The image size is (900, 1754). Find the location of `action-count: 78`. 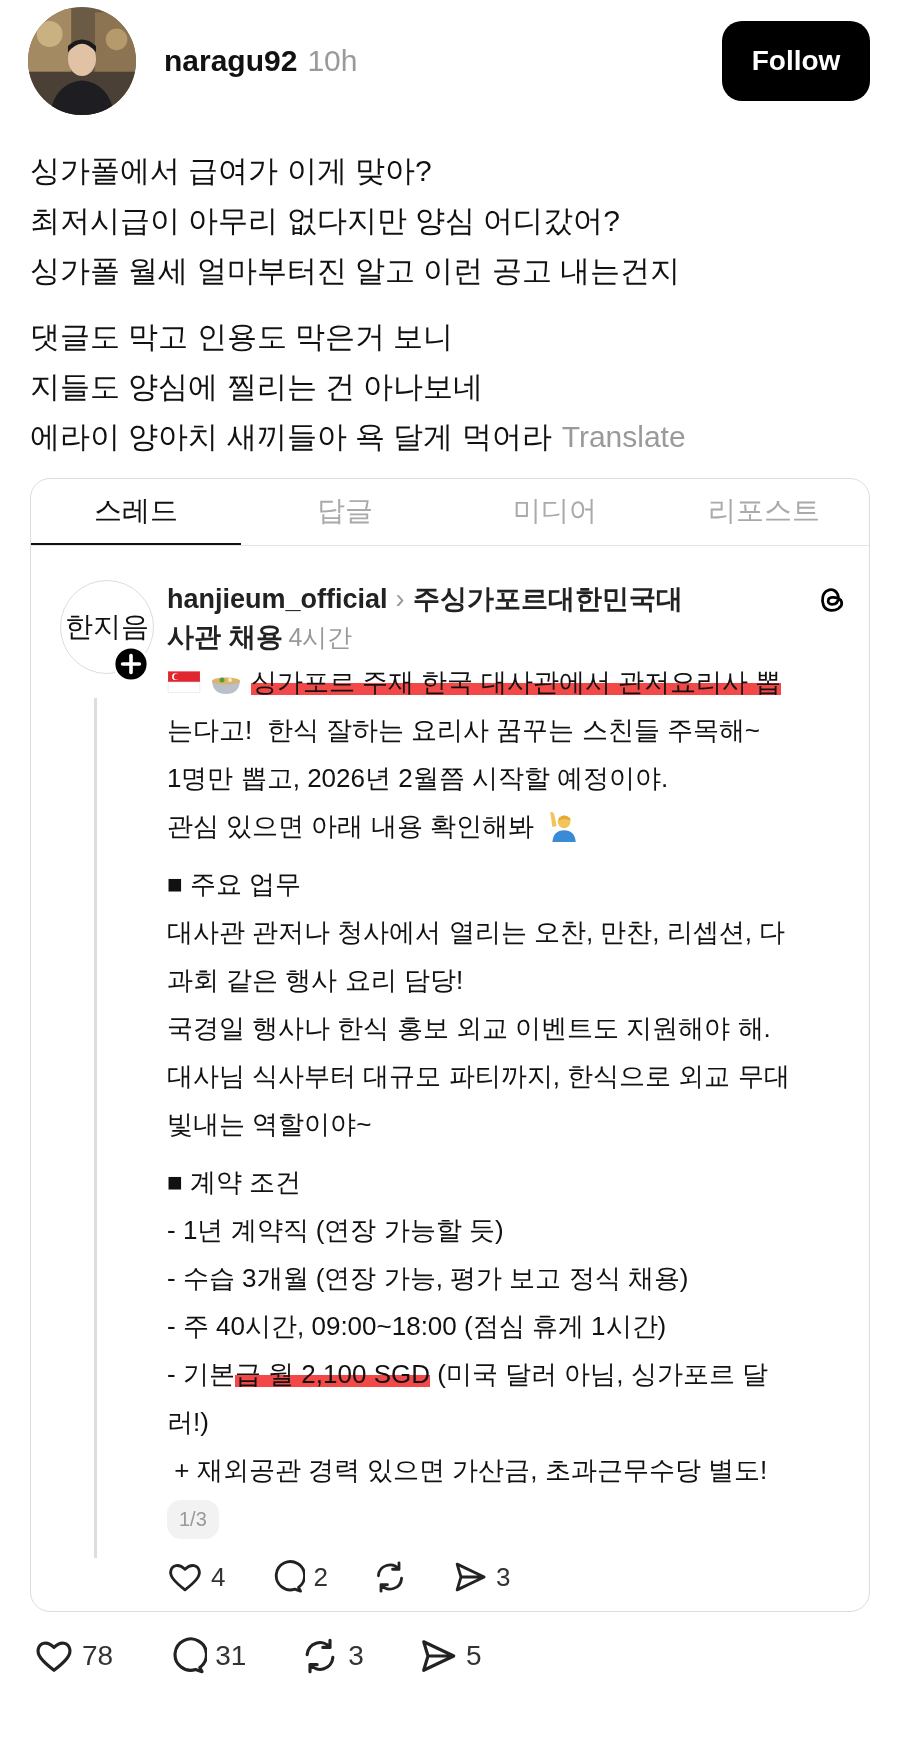

action-count: 78 is located at coordinates (98, 1656).